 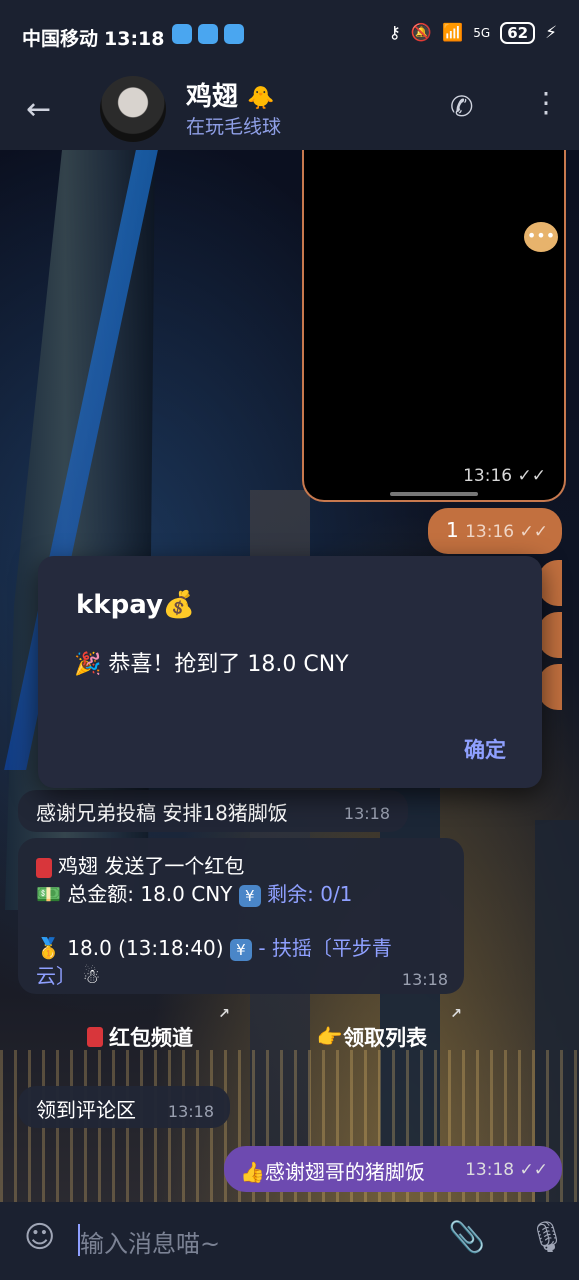 I want to click on redpacket-line: 🥇 18.0 (13:18:40) ¥ - 扶摇〔平步青, so click(x=214, y=948).